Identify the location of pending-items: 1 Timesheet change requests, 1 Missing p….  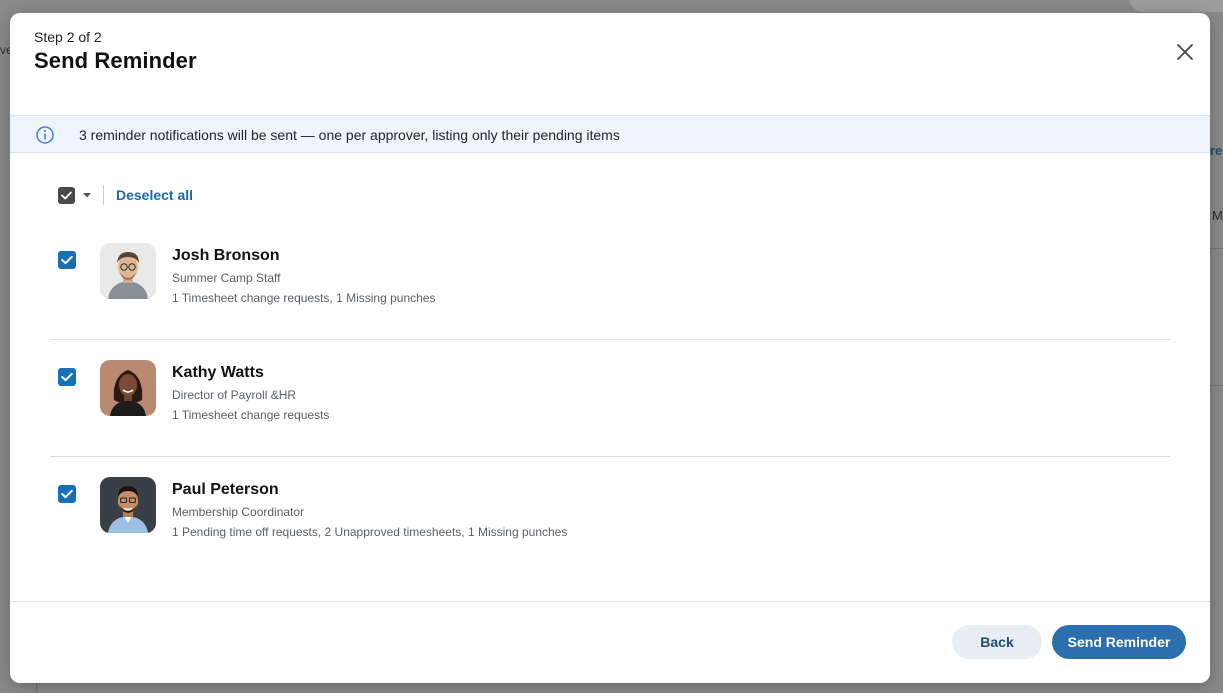
(304, 298).